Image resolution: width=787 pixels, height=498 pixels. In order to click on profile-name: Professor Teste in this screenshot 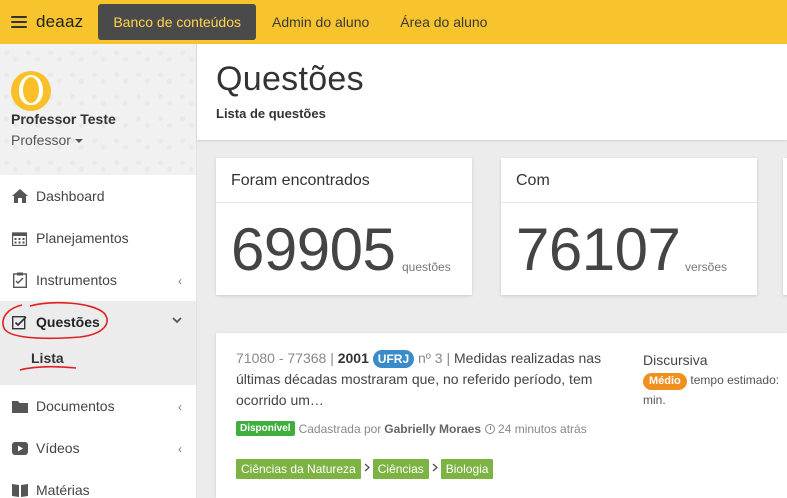, I will do `click(63, 119)`.